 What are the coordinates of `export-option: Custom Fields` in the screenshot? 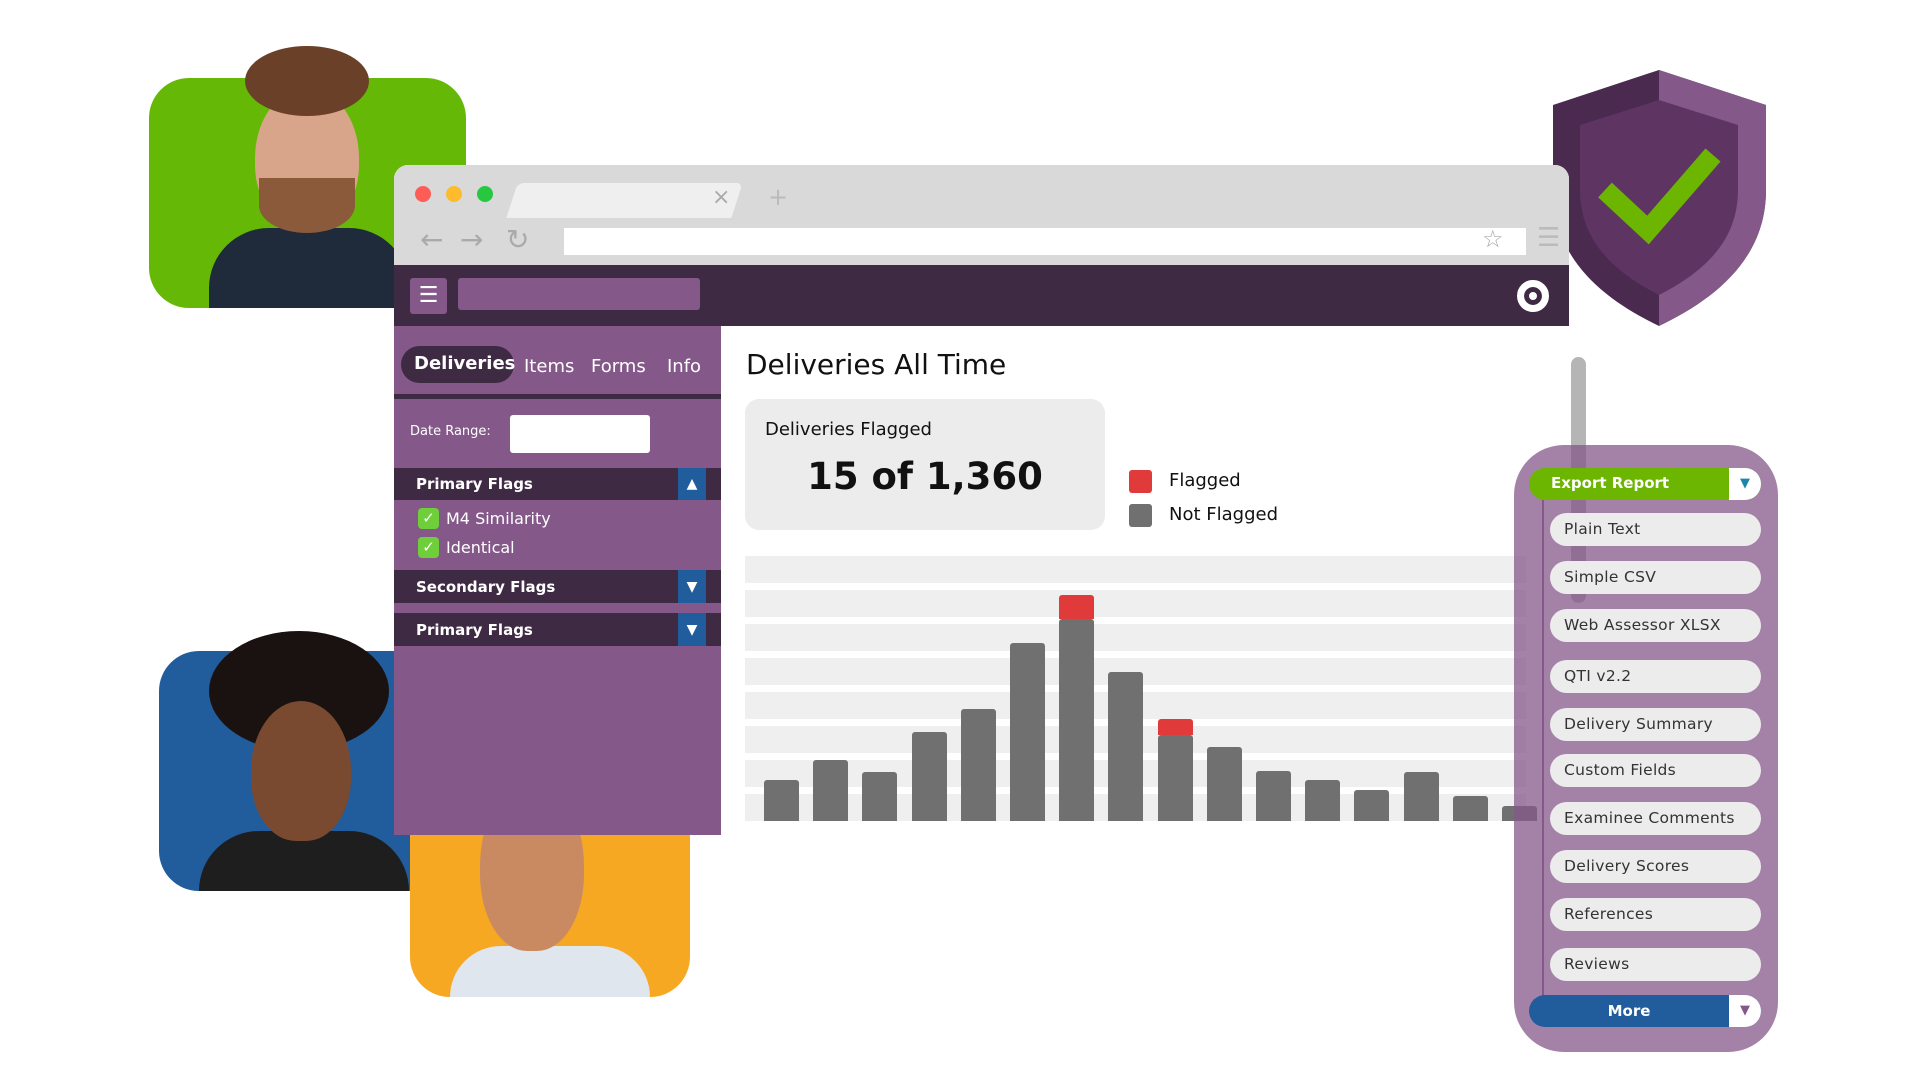 It's located at (1655, 770).